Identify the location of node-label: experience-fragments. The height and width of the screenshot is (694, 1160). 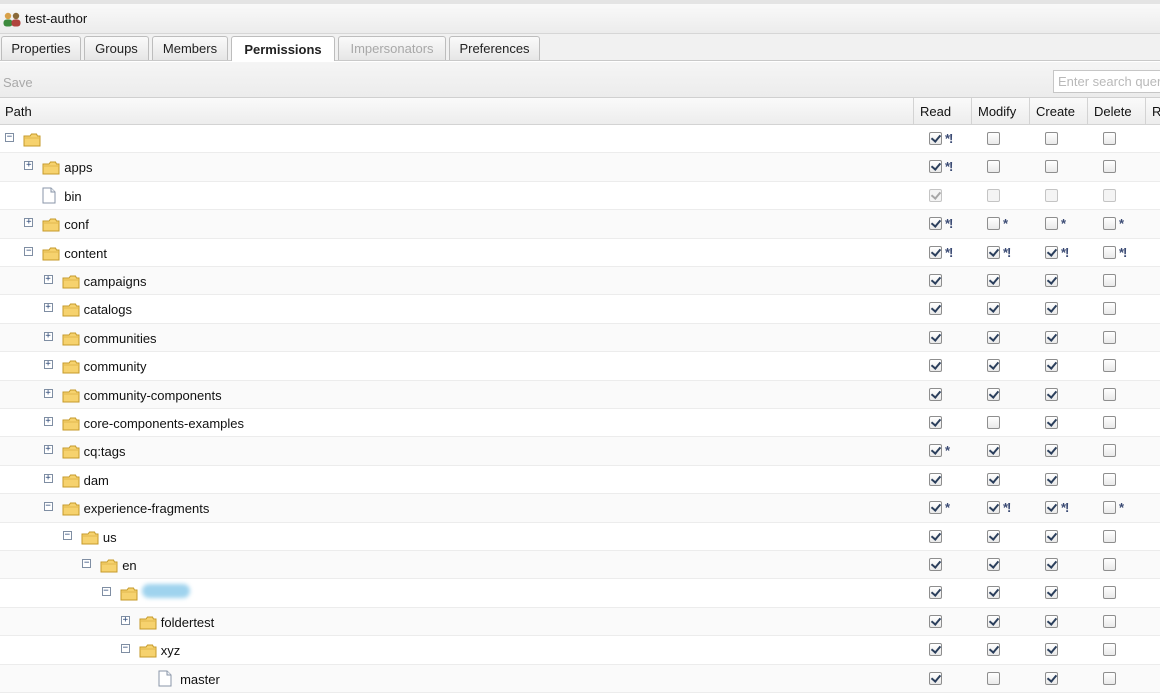
(147, 508).